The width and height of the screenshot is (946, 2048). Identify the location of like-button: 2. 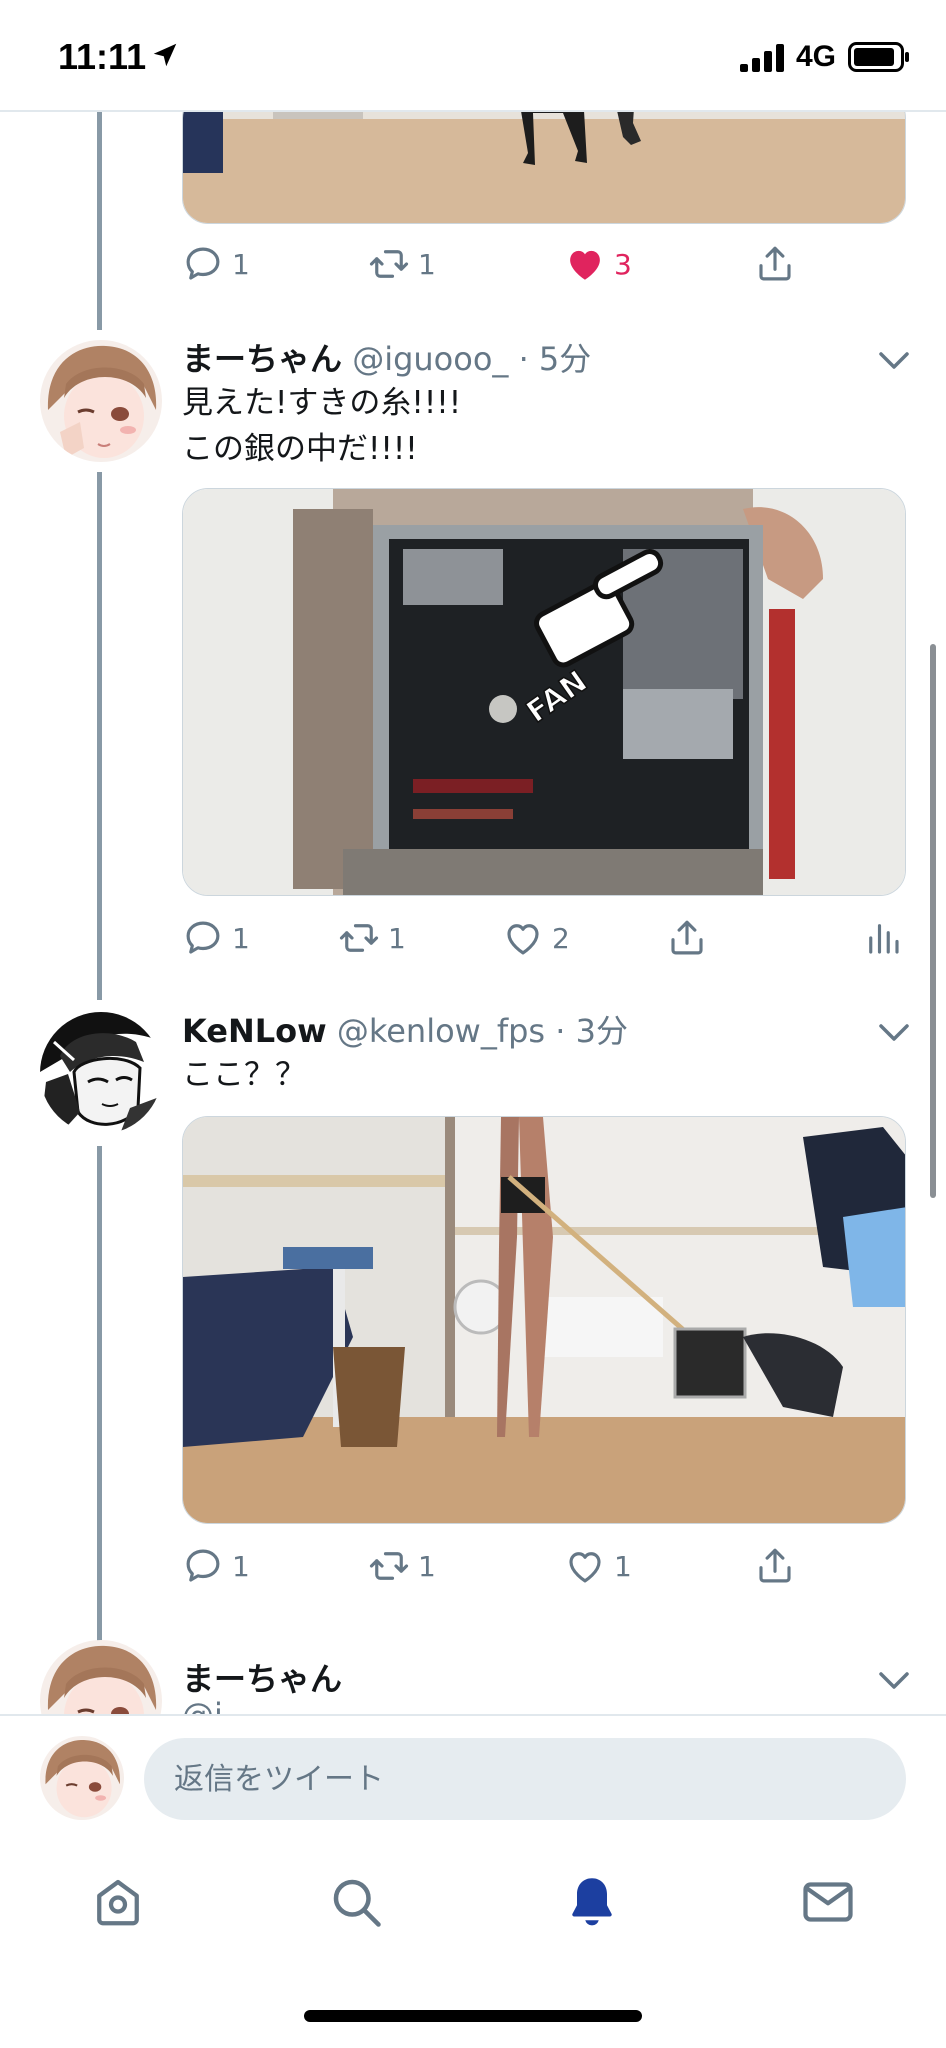
(536, 938).